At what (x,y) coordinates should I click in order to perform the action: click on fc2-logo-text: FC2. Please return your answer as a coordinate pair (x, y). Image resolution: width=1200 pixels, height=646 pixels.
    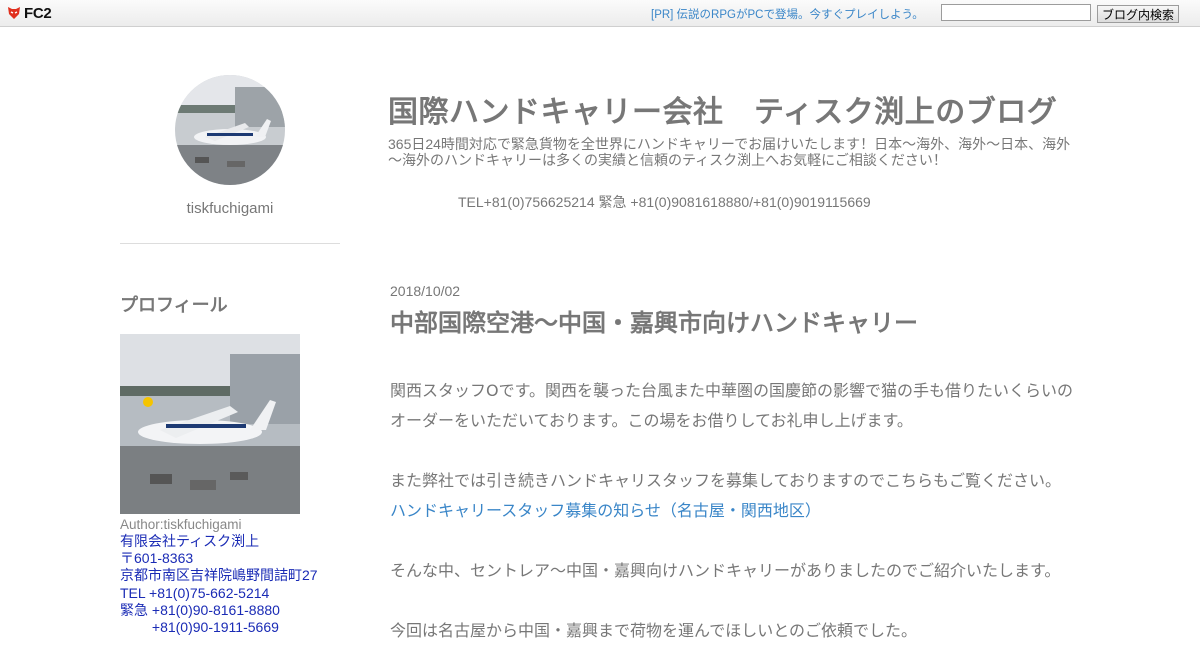
    Looking at the image, I should click on (38, 13).